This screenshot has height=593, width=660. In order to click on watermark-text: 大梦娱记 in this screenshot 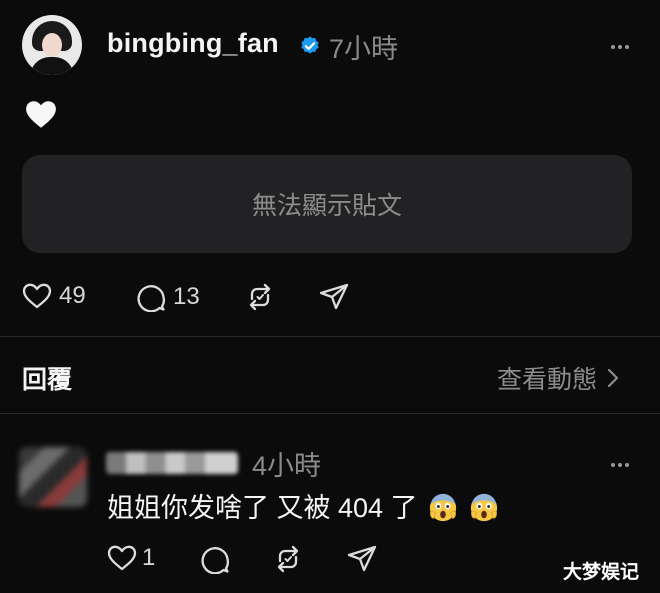, I will do `click(601, 572)`.